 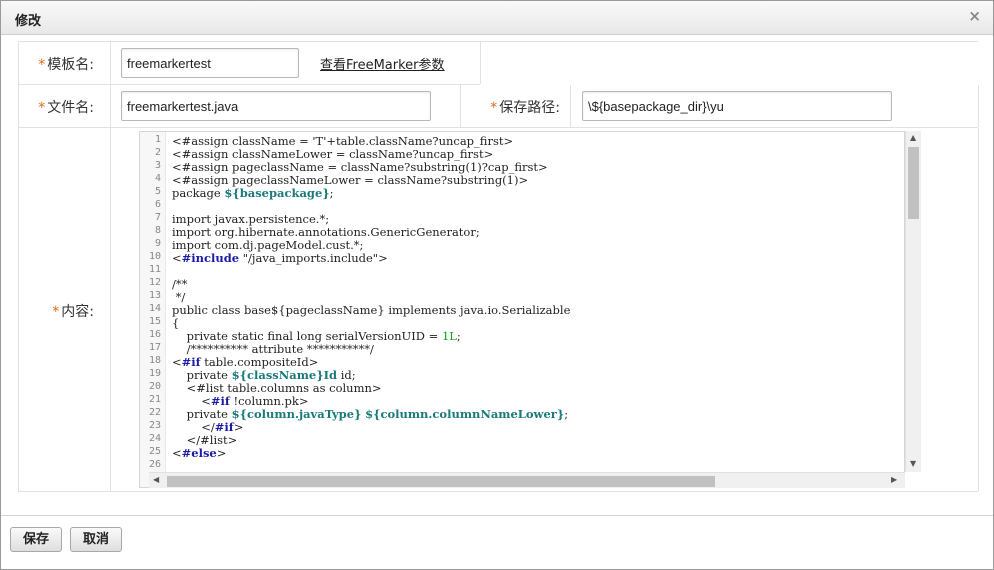 What do you see at coordinates (221, 453) in the screenshot?
I see `code-token: >` at bounding box center [221, 453].